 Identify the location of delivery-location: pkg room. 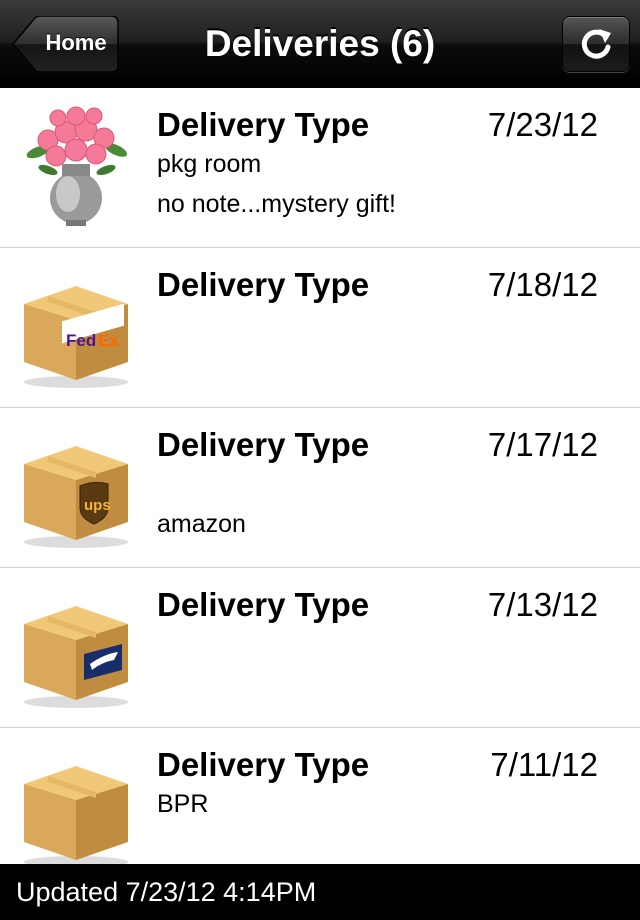
(209, 164).